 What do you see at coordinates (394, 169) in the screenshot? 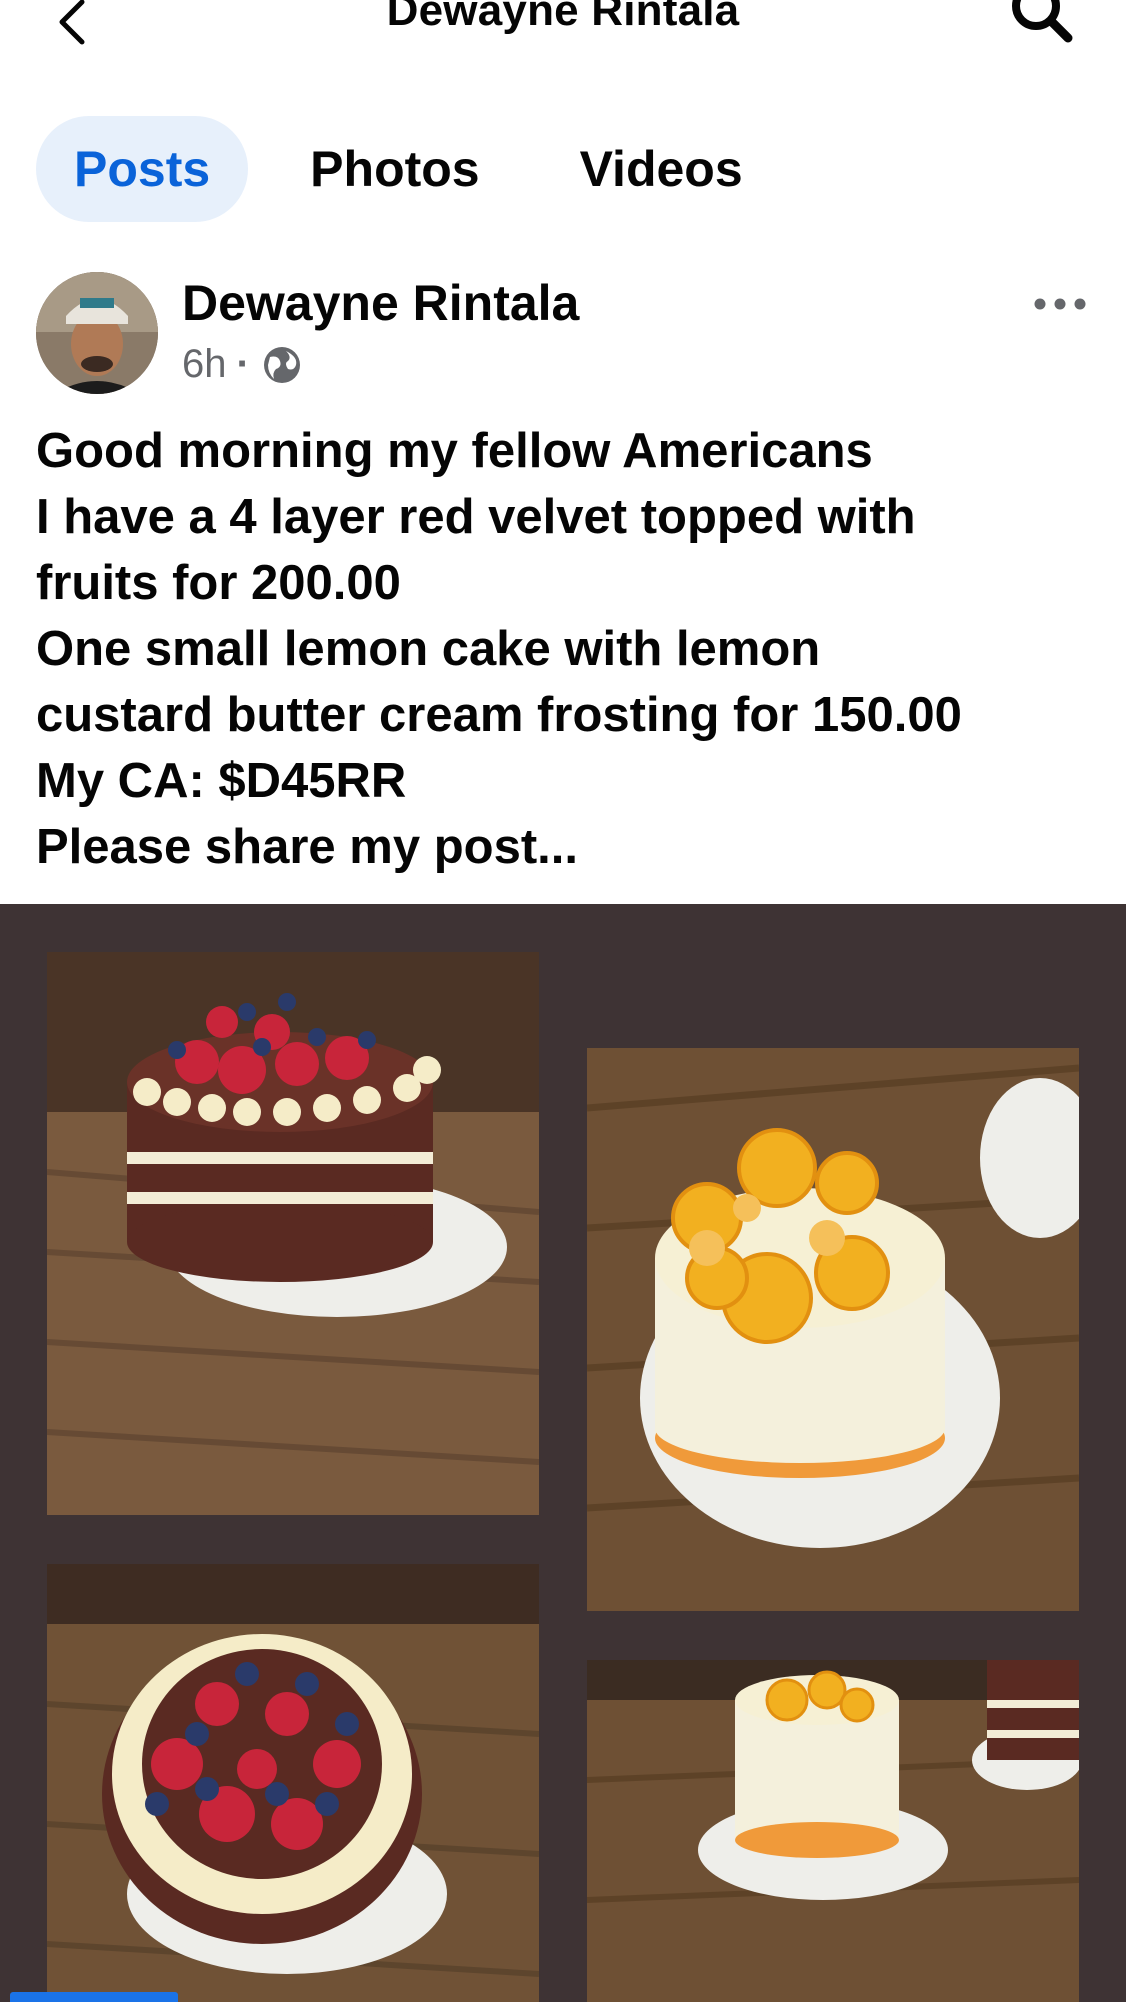
I see `tab-photos: Photos` at bounding box center [394, 169].